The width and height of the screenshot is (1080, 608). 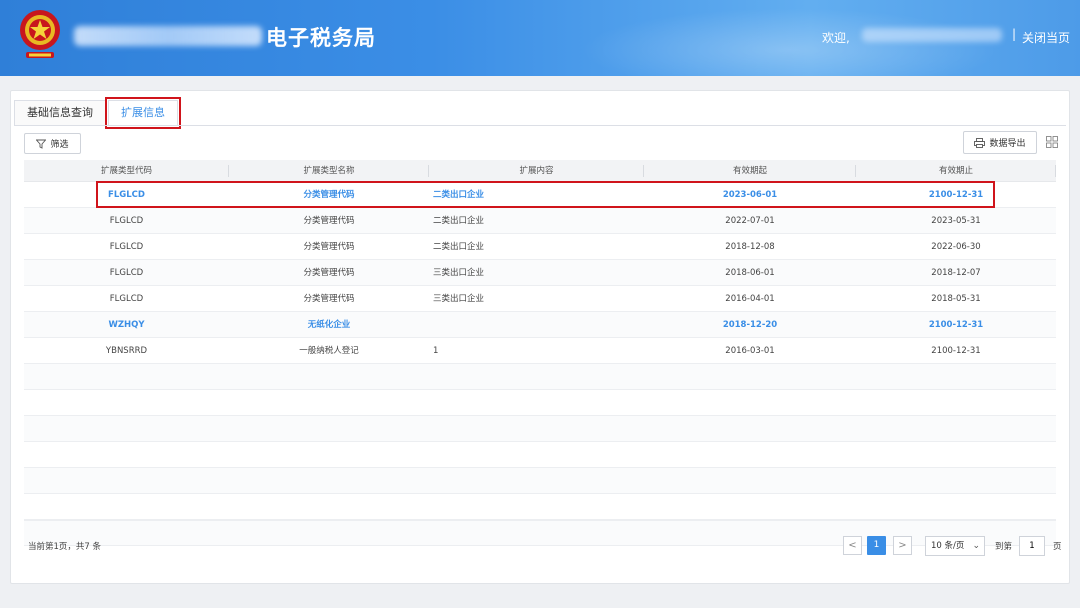 What do you see at coordinates (329, 170) in the screenshot?
I see `column-header-type-name: 扩展类型名称` at bounding box center [329, 170].